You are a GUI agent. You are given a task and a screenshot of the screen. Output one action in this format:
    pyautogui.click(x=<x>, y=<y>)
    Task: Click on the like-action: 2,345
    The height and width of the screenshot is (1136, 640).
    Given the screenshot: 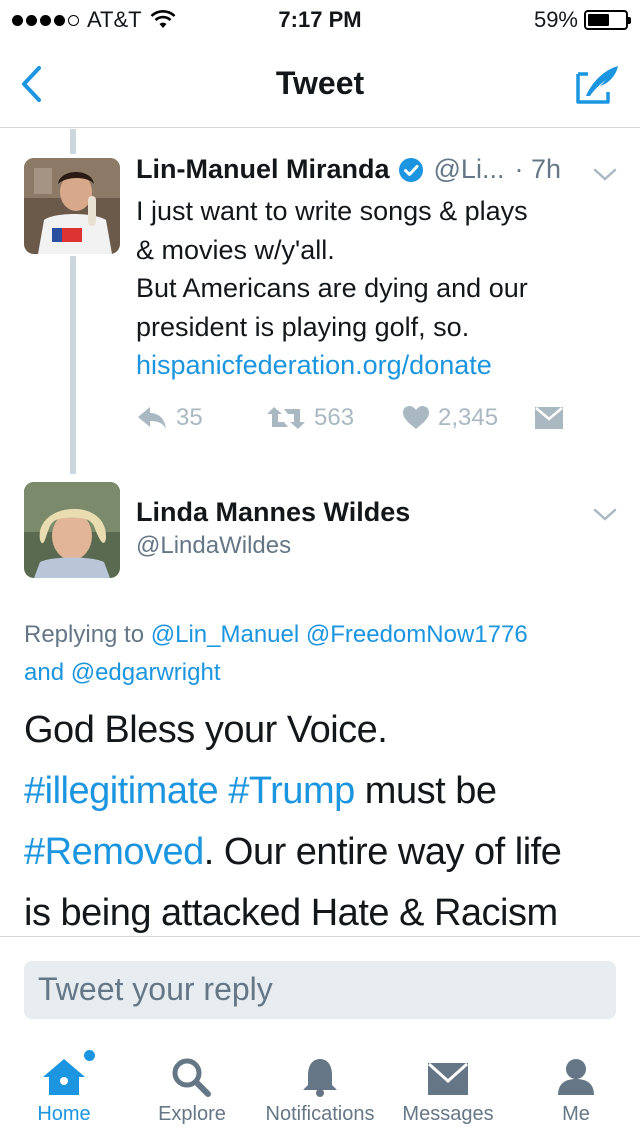 What is the action you would take?
    pyautogui.click(x=468, y=418)
    